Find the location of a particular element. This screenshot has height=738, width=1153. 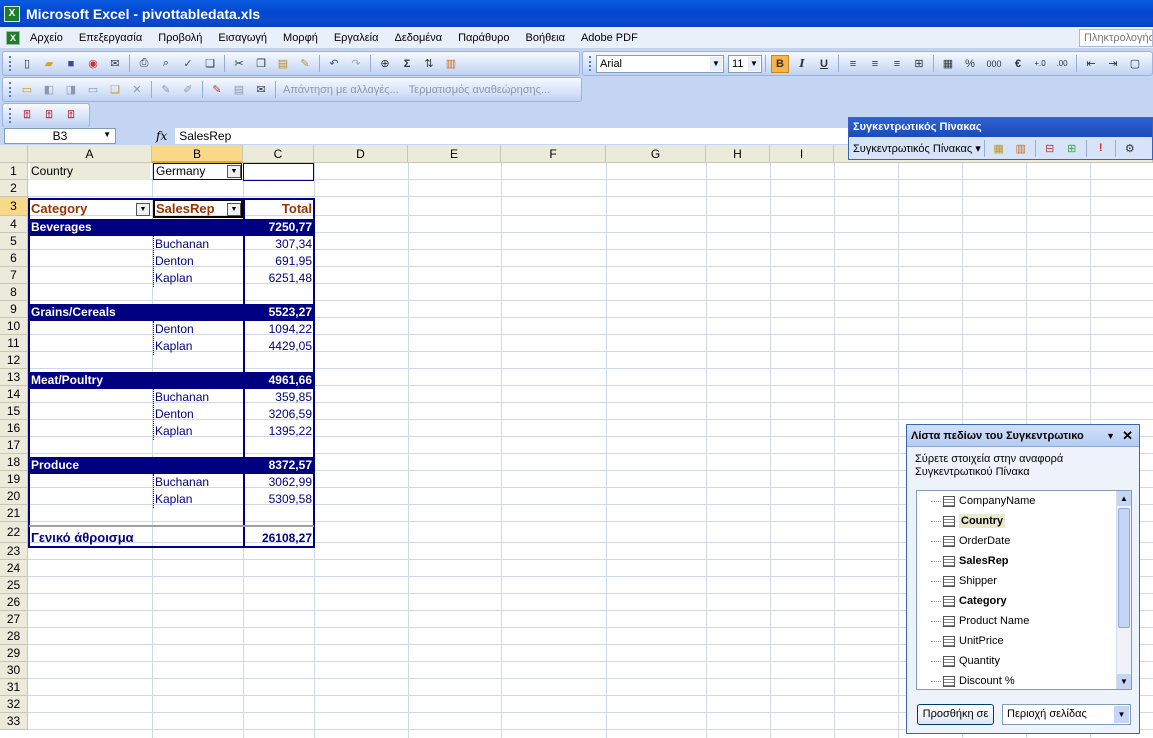

row-header: 29 is located at coordinates (14, 653).